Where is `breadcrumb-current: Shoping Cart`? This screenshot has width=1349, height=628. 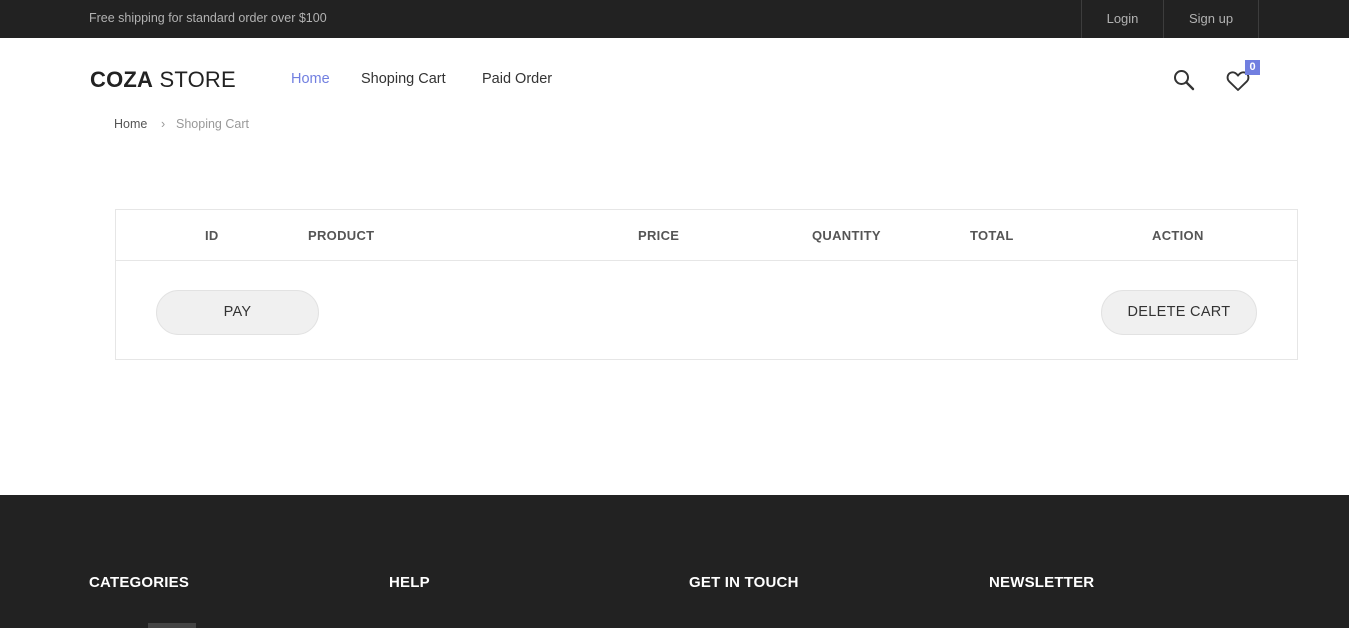 breadcrumb-current: Shoping Cart is located at coordinates (212, 124).